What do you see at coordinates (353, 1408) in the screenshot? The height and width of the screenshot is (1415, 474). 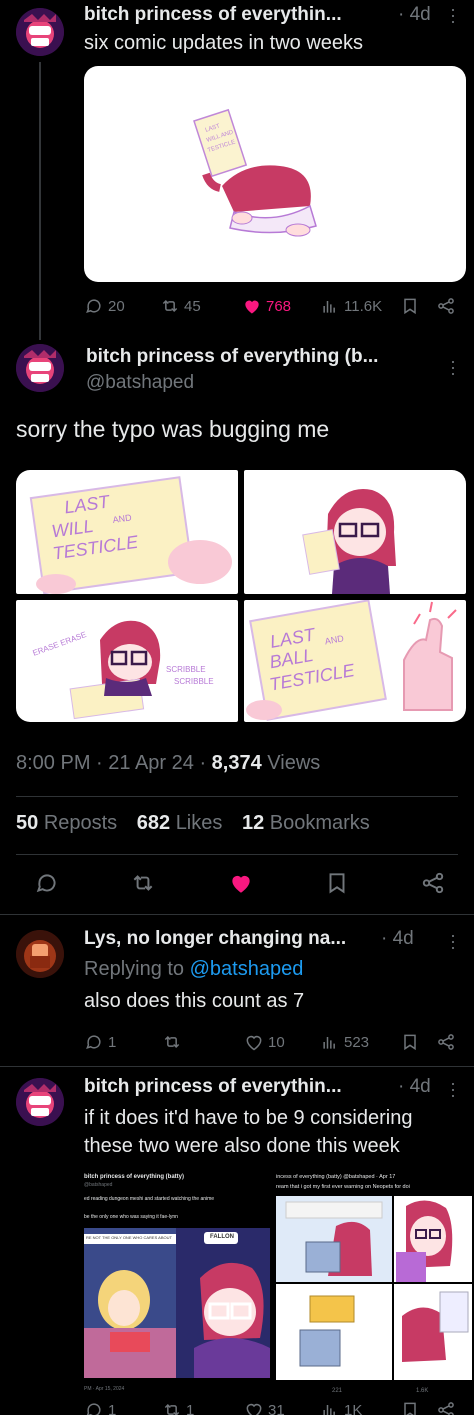 I see `views-count: 1K` at bounding box center [353, 1408].